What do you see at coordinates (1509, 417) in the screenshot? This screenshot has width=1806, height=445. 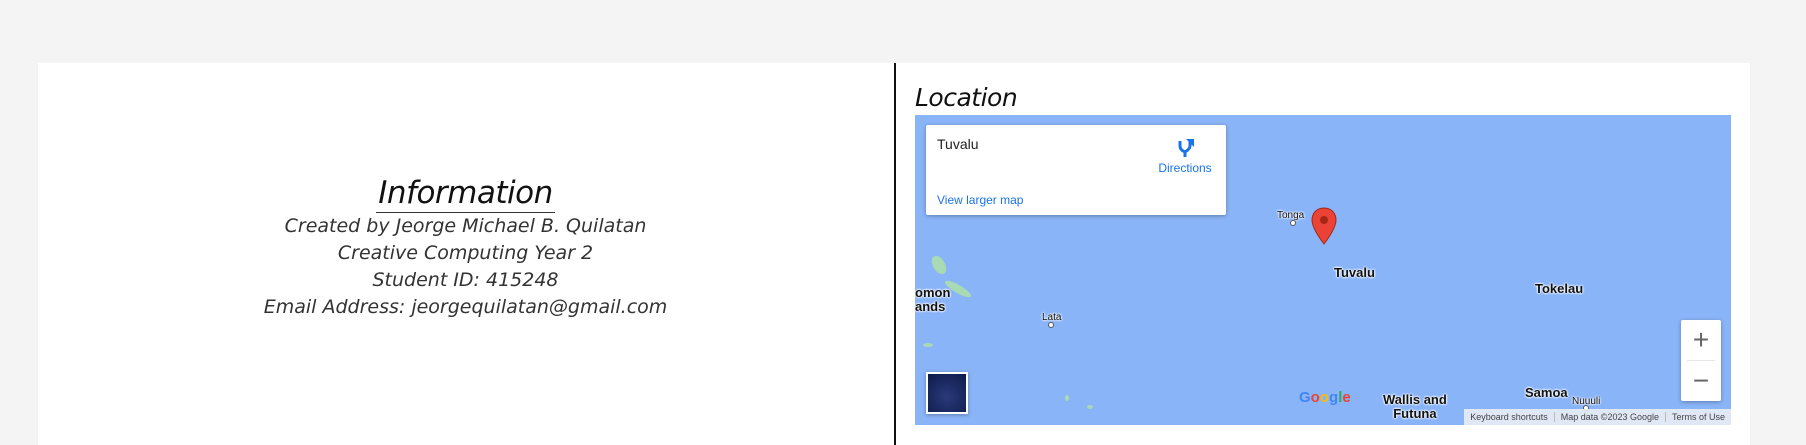 I see `keyboard-shortcuts-link: Keyboard shortcuts` at bounding box center [1509, 417].